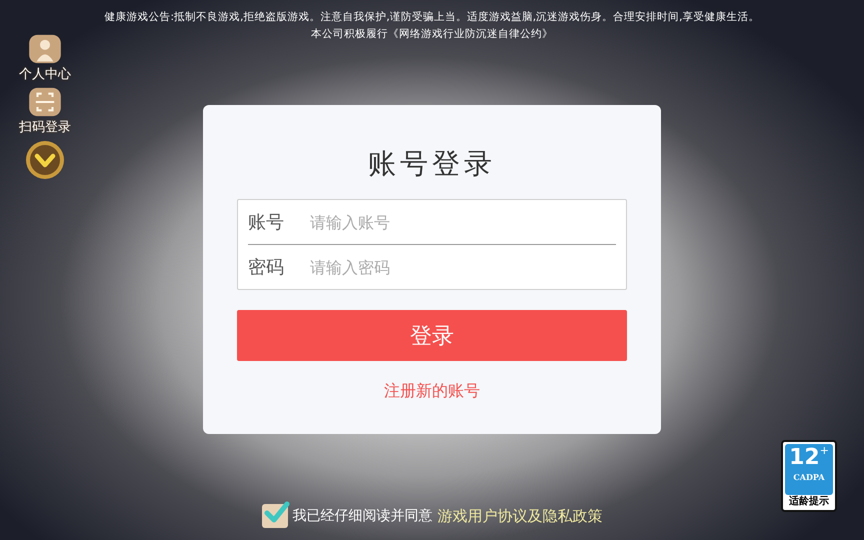  What do you see at coordinates (45, 102) in the screenshot?
I see `scan-icon` at bounding box center [45, 102].